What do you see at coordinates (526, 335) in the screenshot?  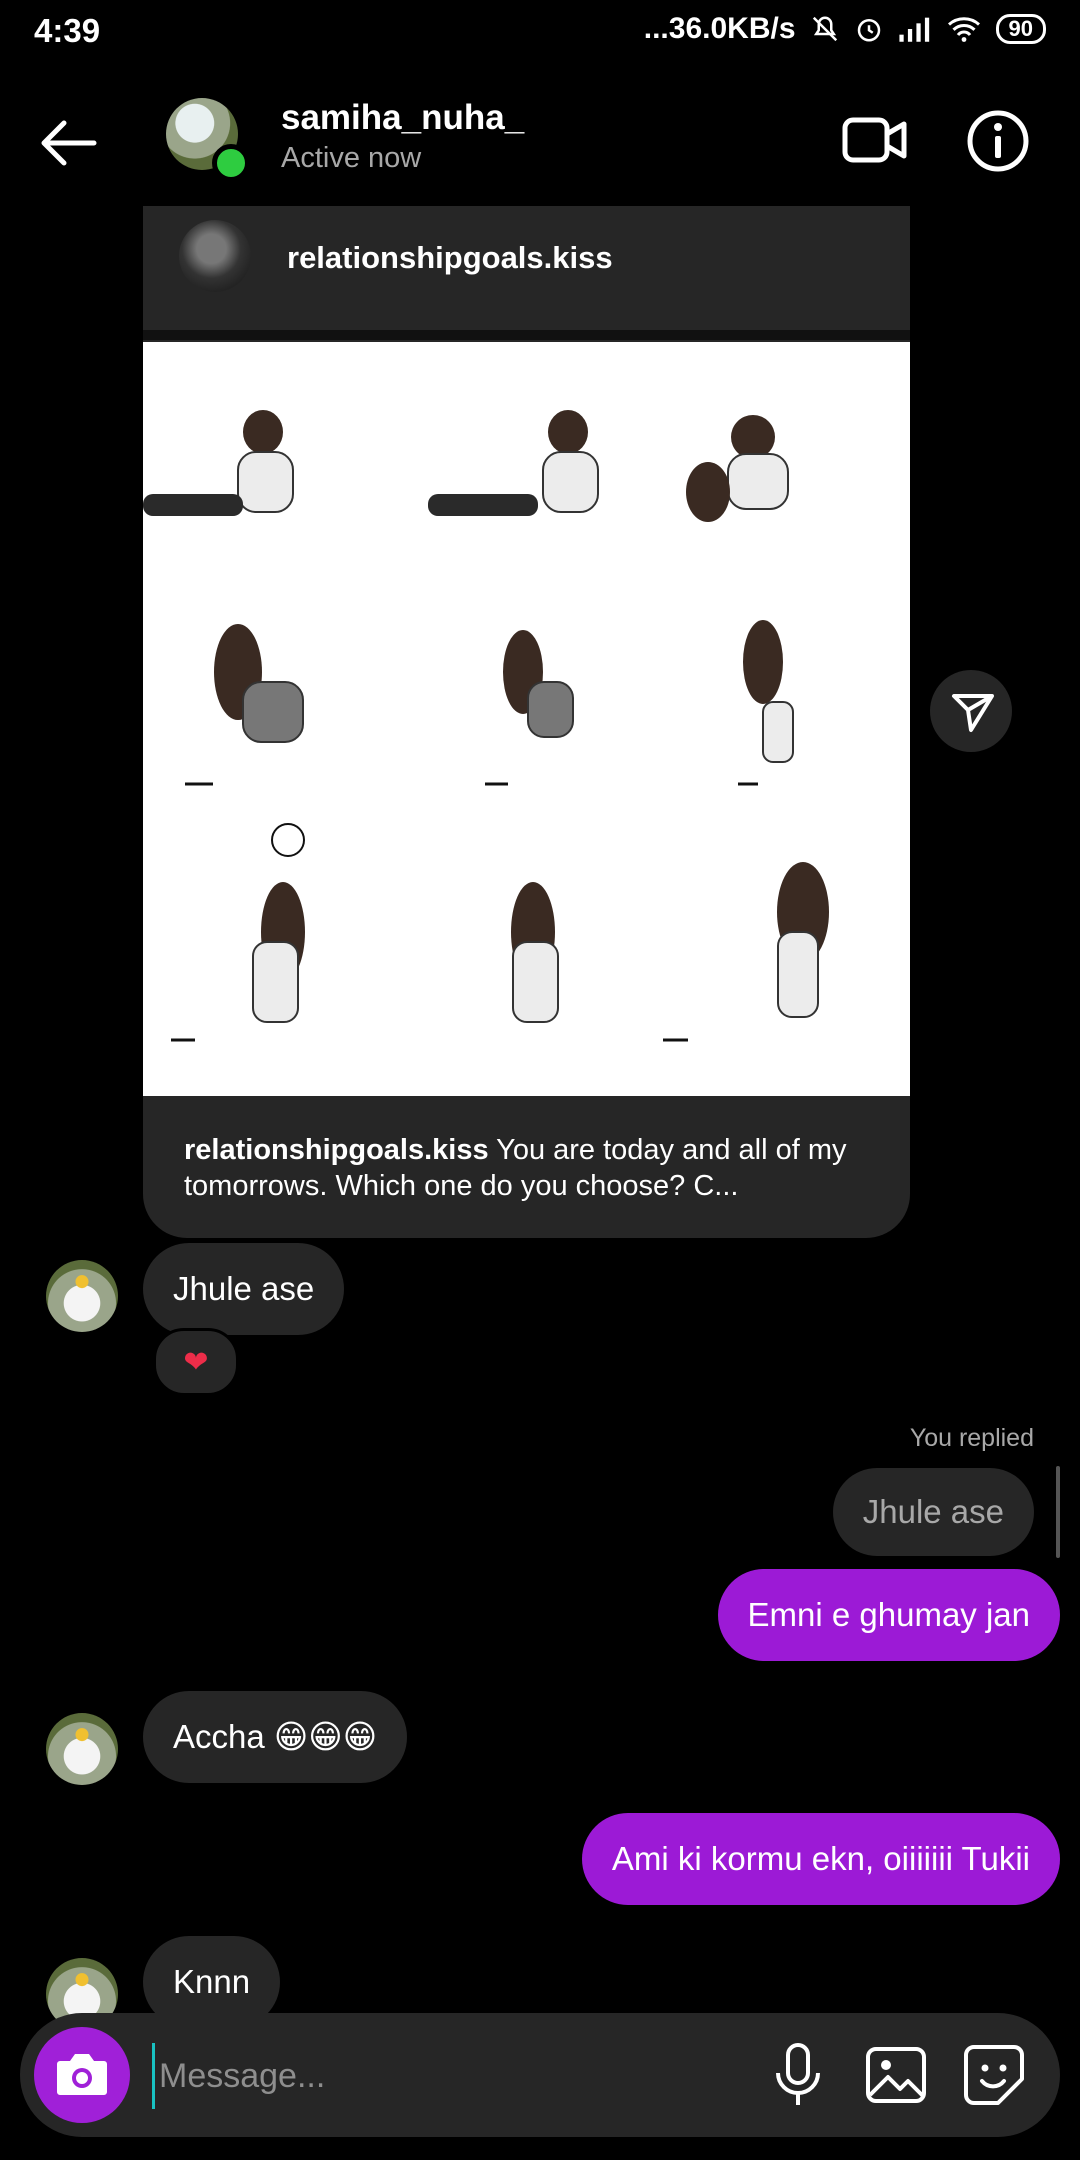 I see `post-divider` at bounding box center [526, 335].